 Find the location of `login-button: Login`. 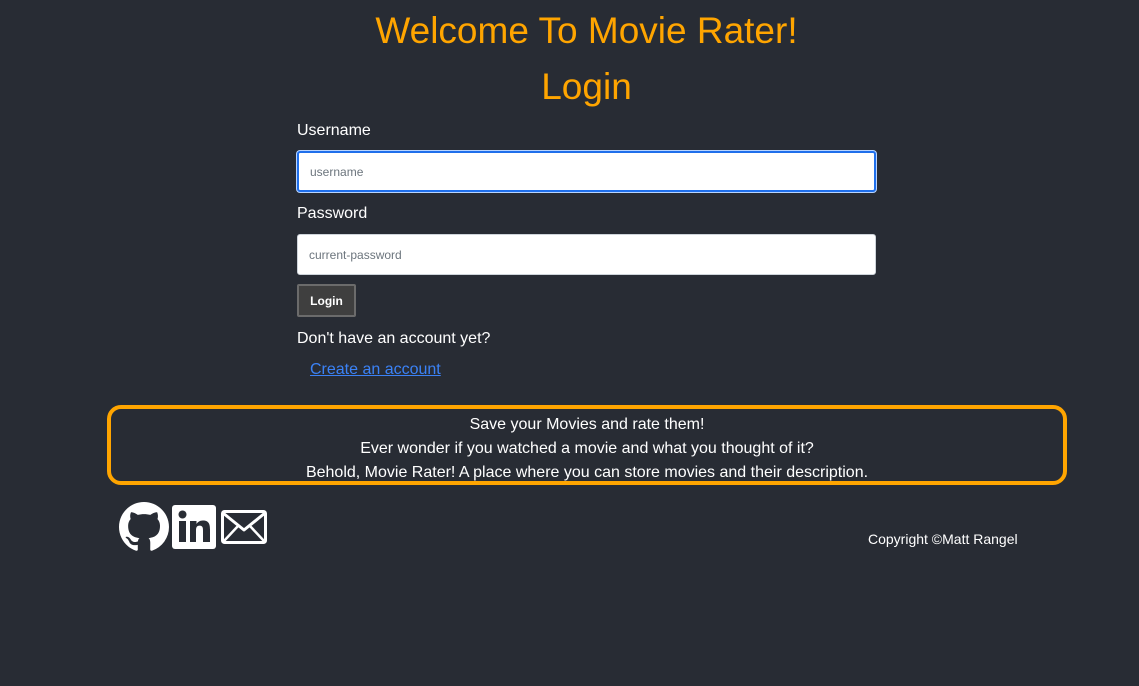

login-button: Login is located at coordinates (326, 300).